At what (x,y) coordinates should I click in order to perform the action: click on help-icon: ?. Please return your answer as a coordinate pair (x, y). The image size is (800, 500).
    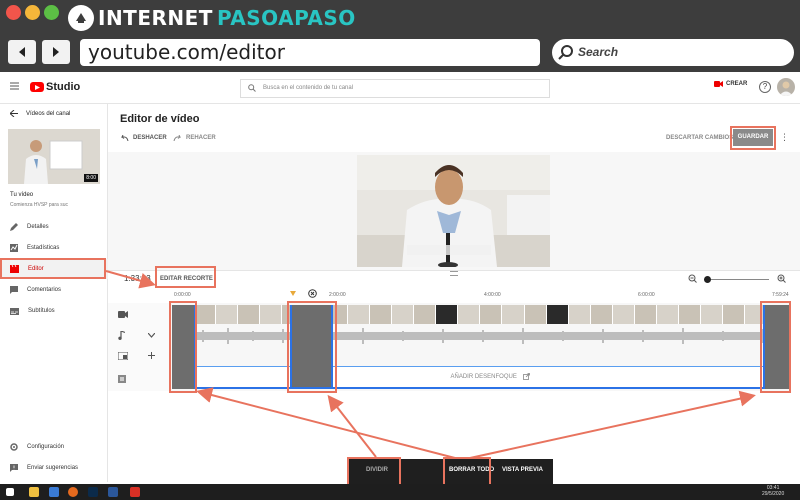
    Looking at the image, I should click on (765, 87).